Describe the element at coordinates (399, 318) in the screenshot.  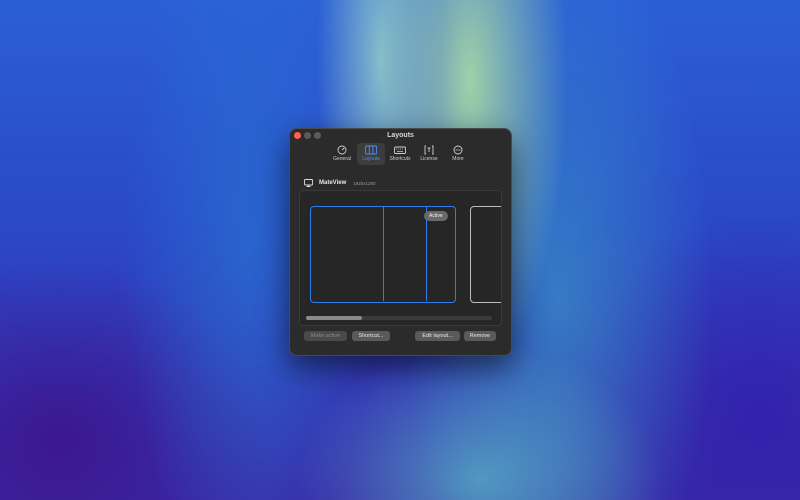
I see `horizontal-scrollbar` at that location.